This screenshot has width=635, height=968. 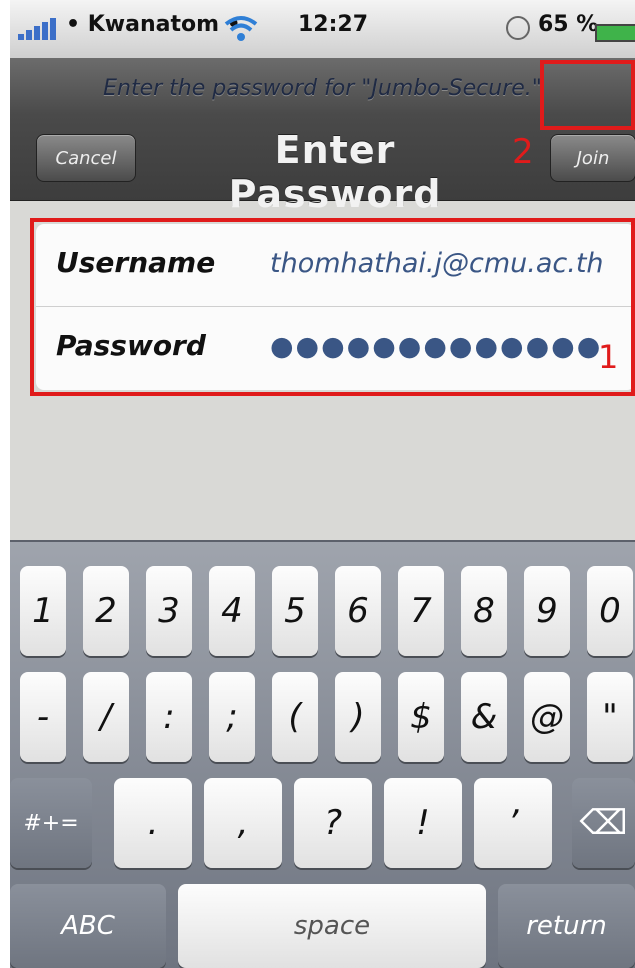 What do you see at coordinates (295, 611) in the screenshot?
I see `key-5: 5` at bounding box center [295, 611].